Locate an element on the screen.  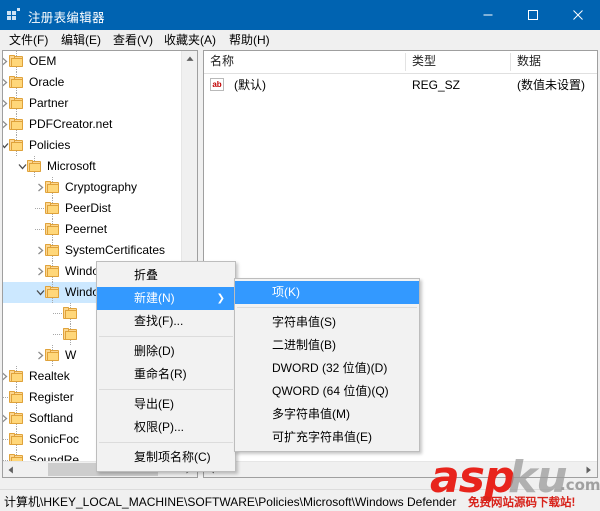
context-menu-item-0: 折叠 is located at coordinates (166, 275).